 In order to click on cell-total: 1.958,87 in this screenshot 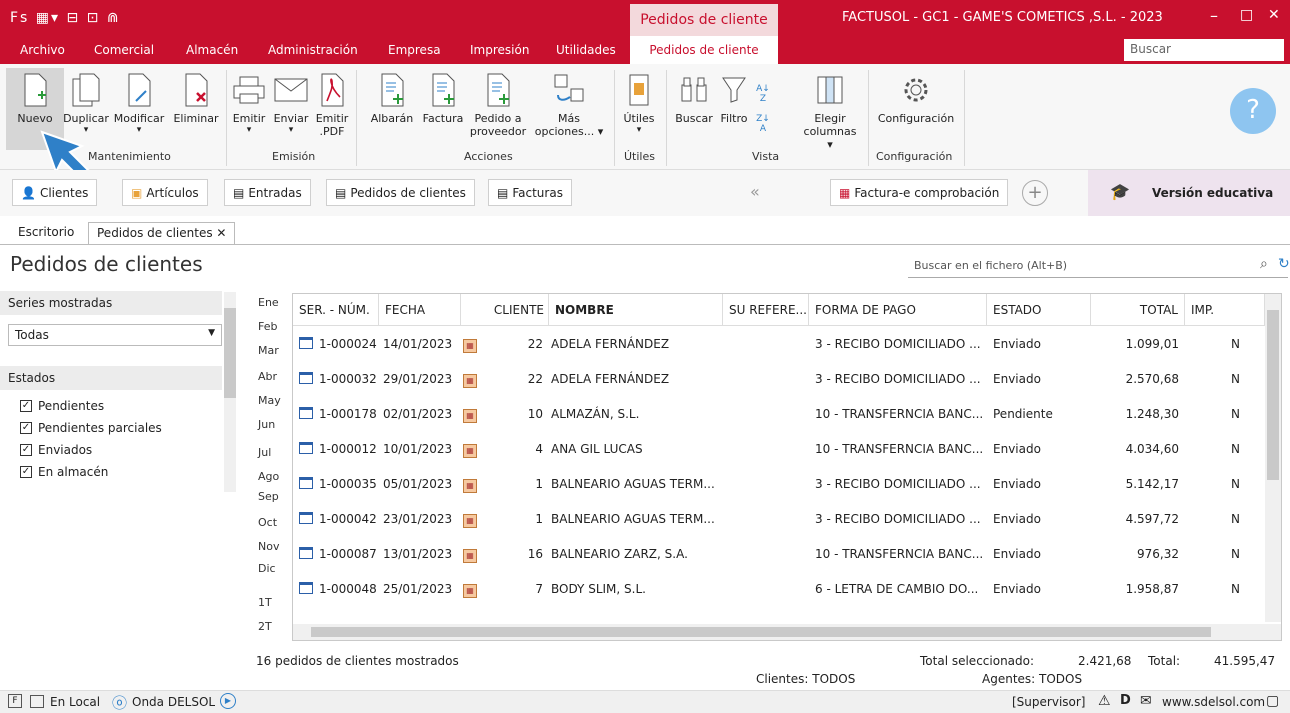, I will do `click(1152, 589)`.